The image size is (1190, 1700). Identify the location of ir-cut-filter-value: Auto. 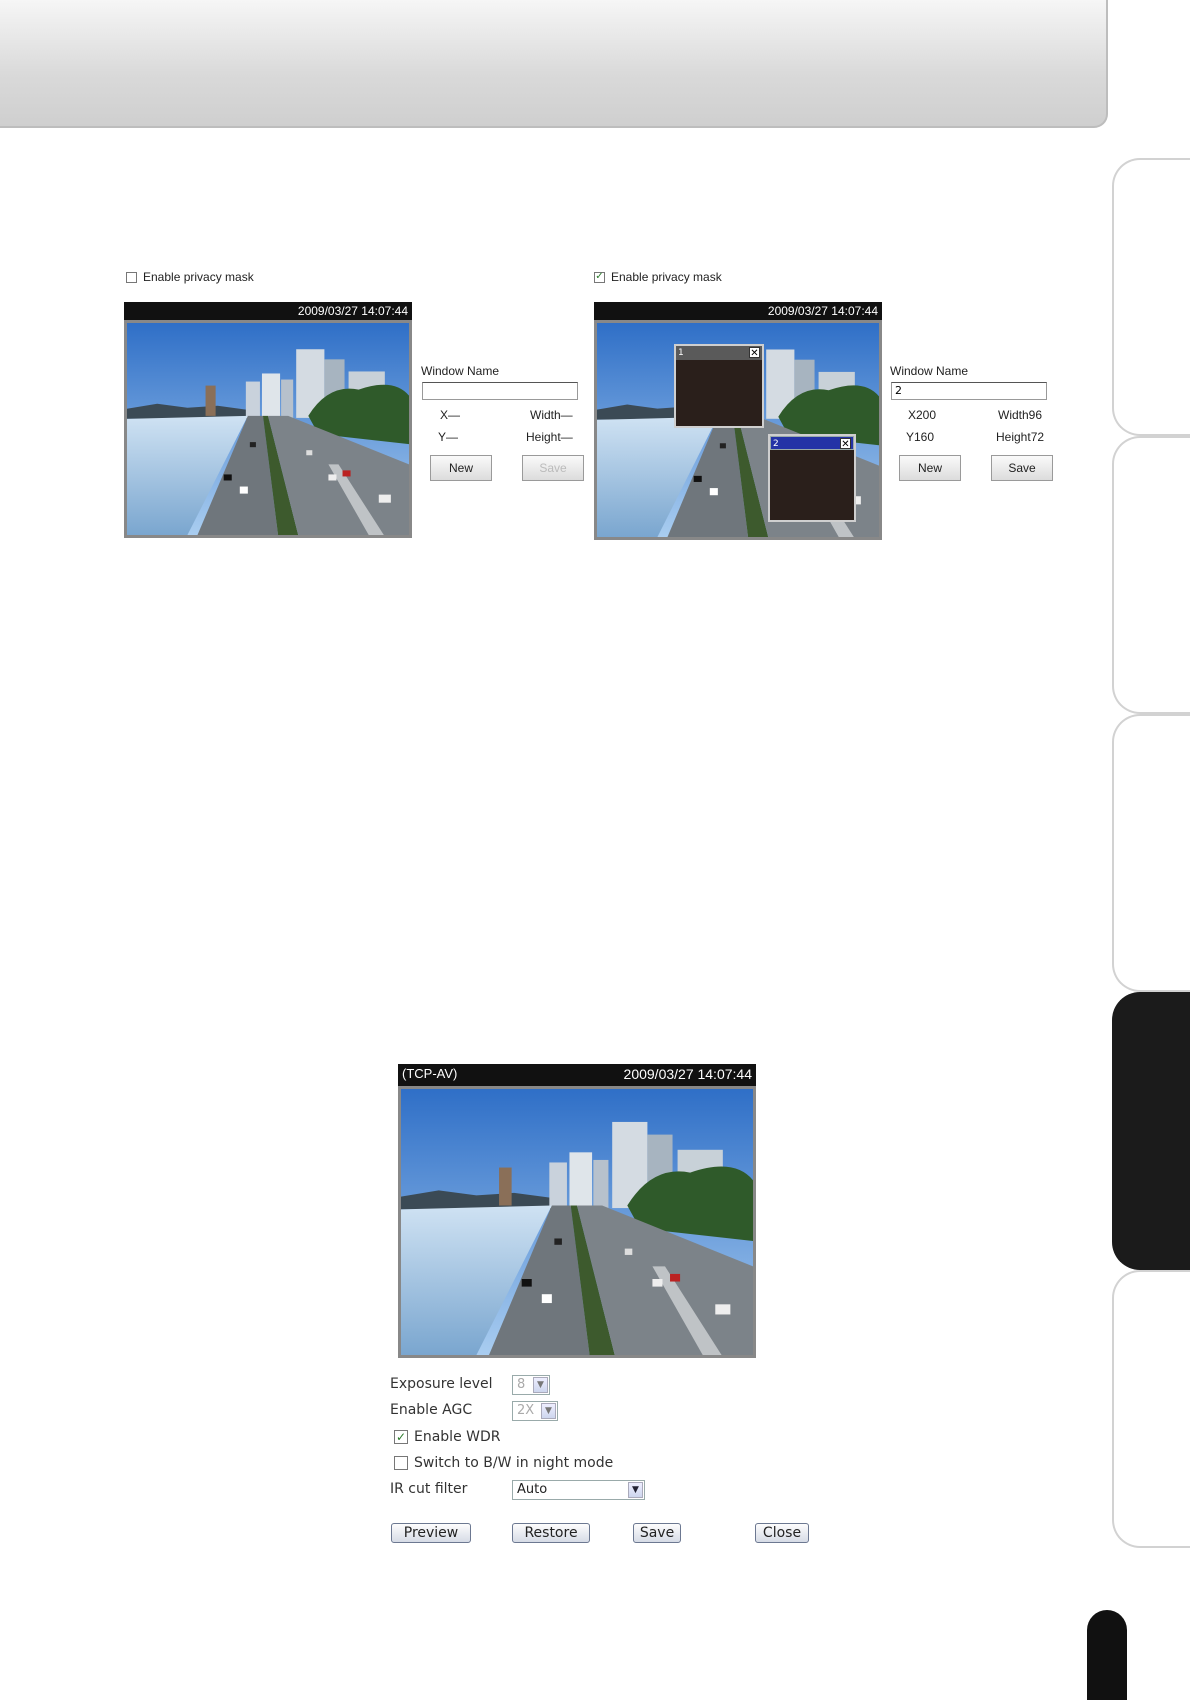
(532, 1489).